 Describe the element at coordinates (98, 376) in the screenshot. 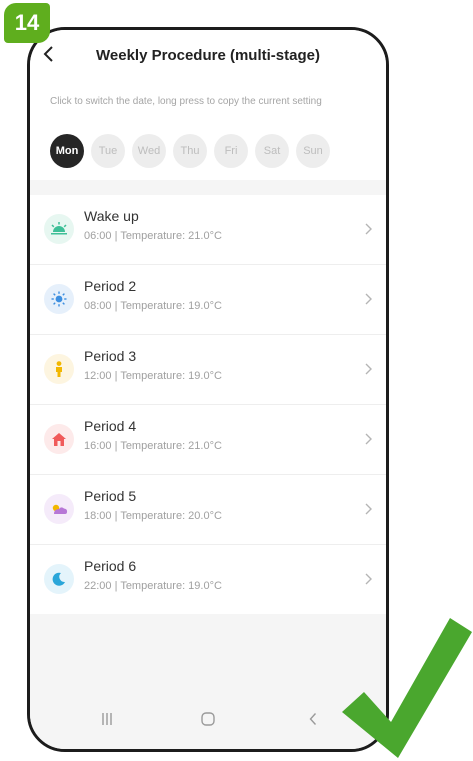

I see `period-time: 12:00` at that location.